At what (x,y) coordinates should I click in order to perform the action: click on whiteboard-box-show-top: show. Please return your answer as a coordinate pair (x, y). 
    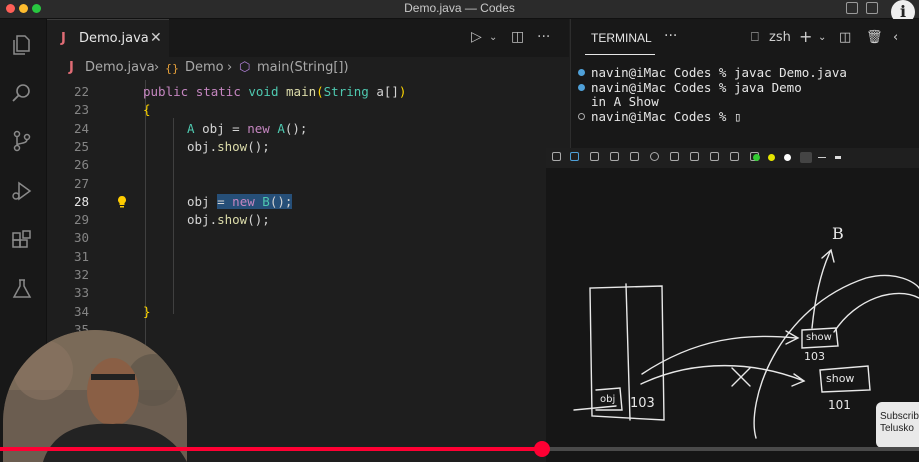
    Looking at the image, I should click on (819, 337).